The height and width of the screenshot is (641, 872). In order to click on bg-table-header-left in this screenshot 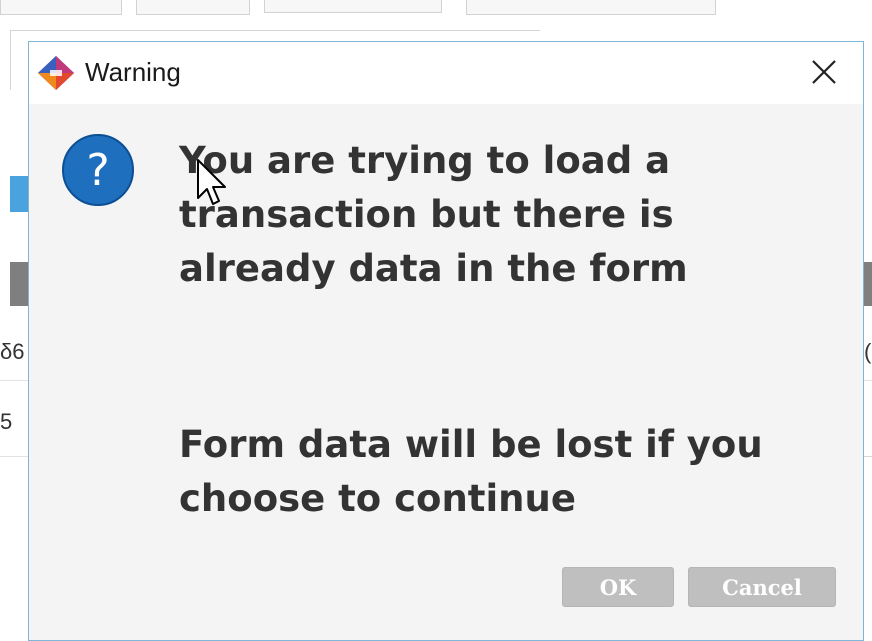, I will do `click(20, 284)`.